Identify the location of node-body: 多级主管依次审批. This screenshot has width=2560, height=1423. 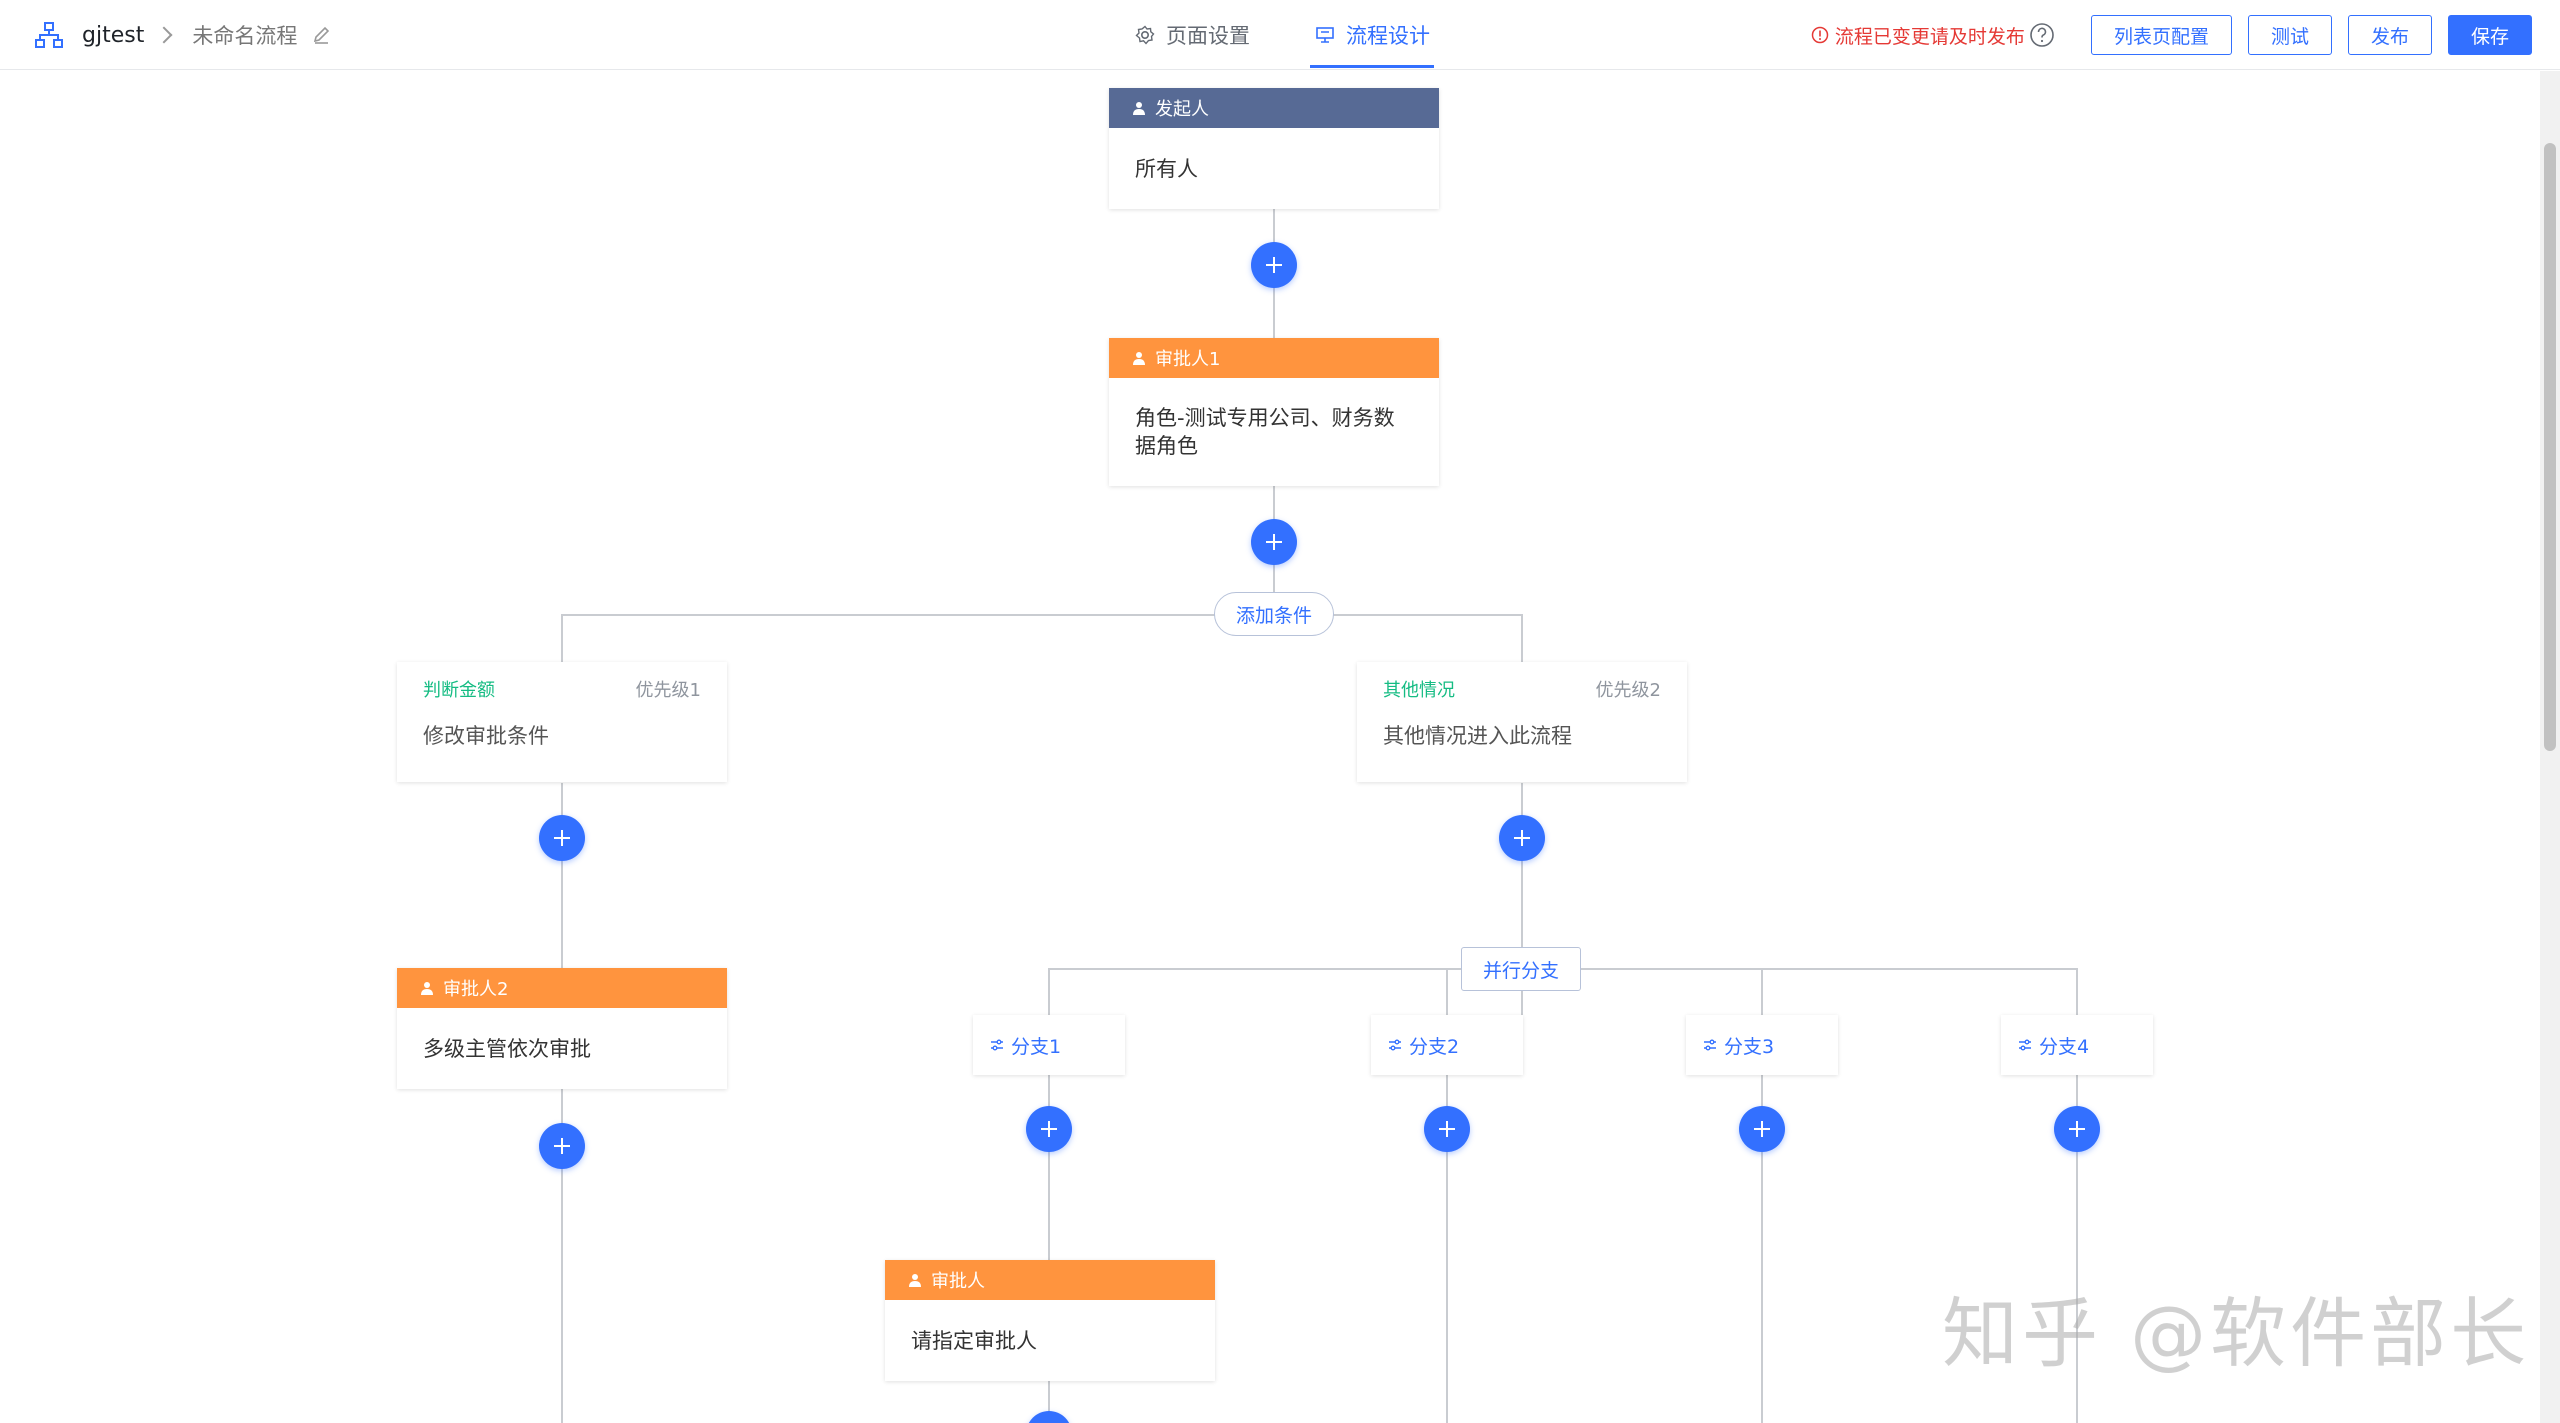
(562, 1048).